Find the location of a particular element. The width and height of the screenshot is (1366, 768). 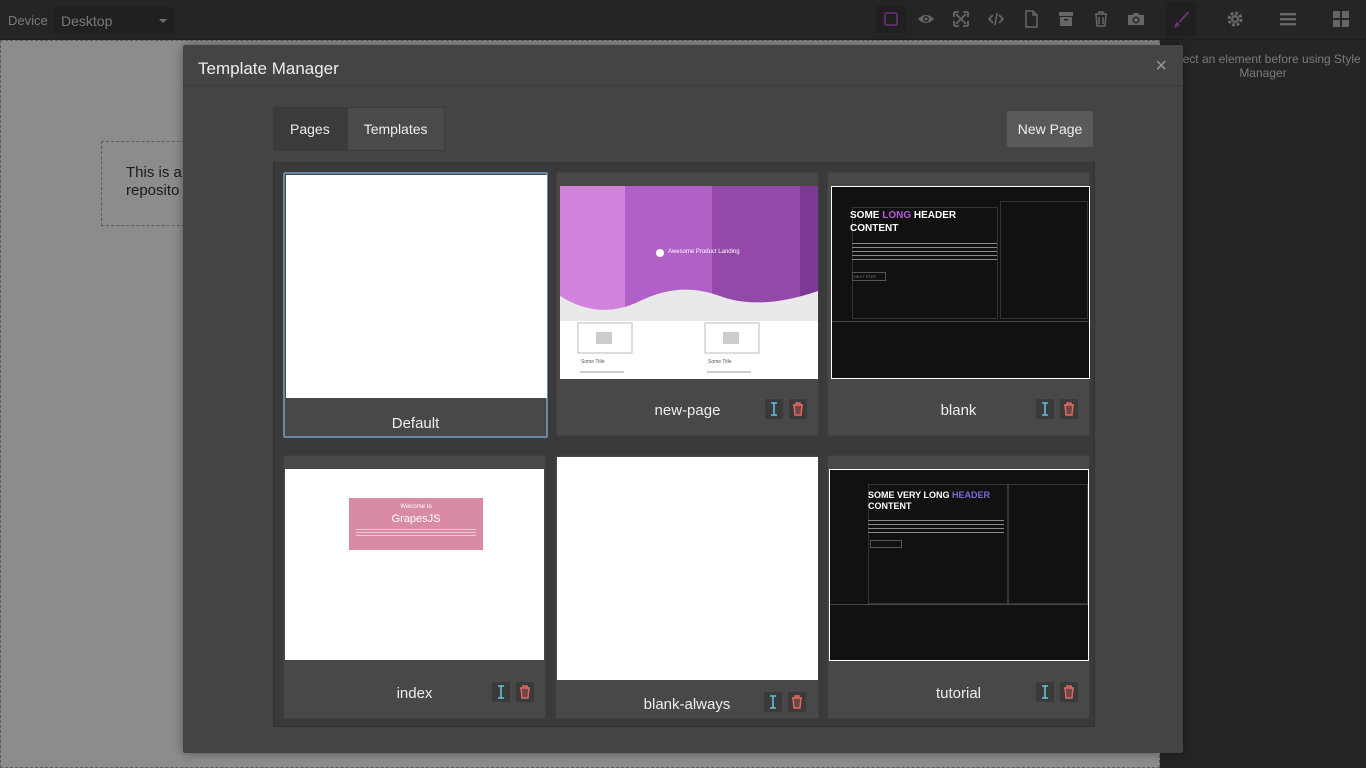

page-card-default: Default is located at coordinates (415, 305).